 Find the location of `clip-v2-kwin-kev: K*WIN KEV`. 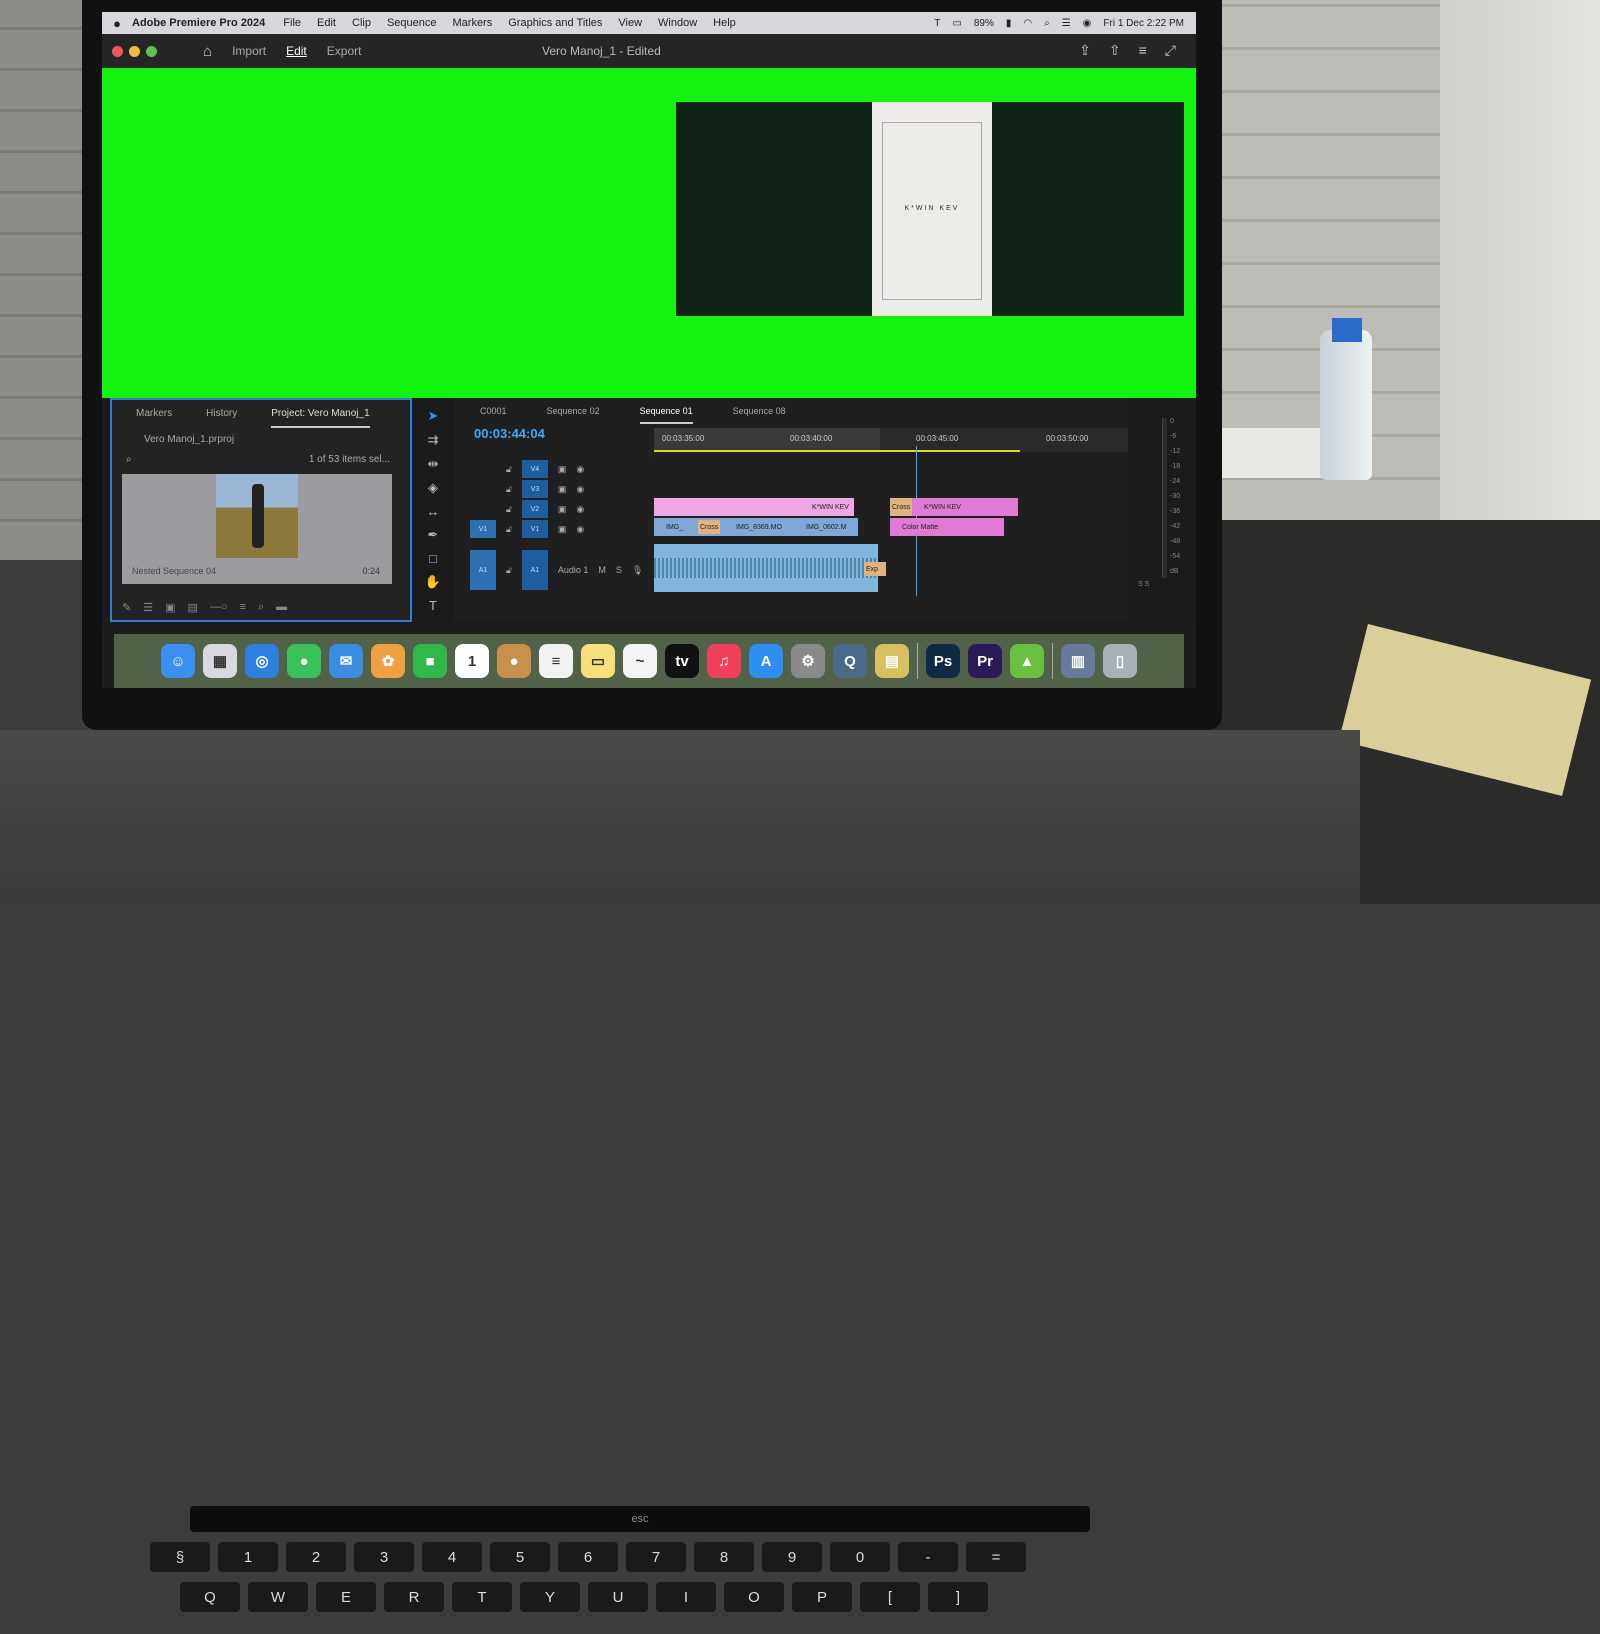

clip-v2-kwin-kev: K*WIN KEV is located at coordinates (754, 507).